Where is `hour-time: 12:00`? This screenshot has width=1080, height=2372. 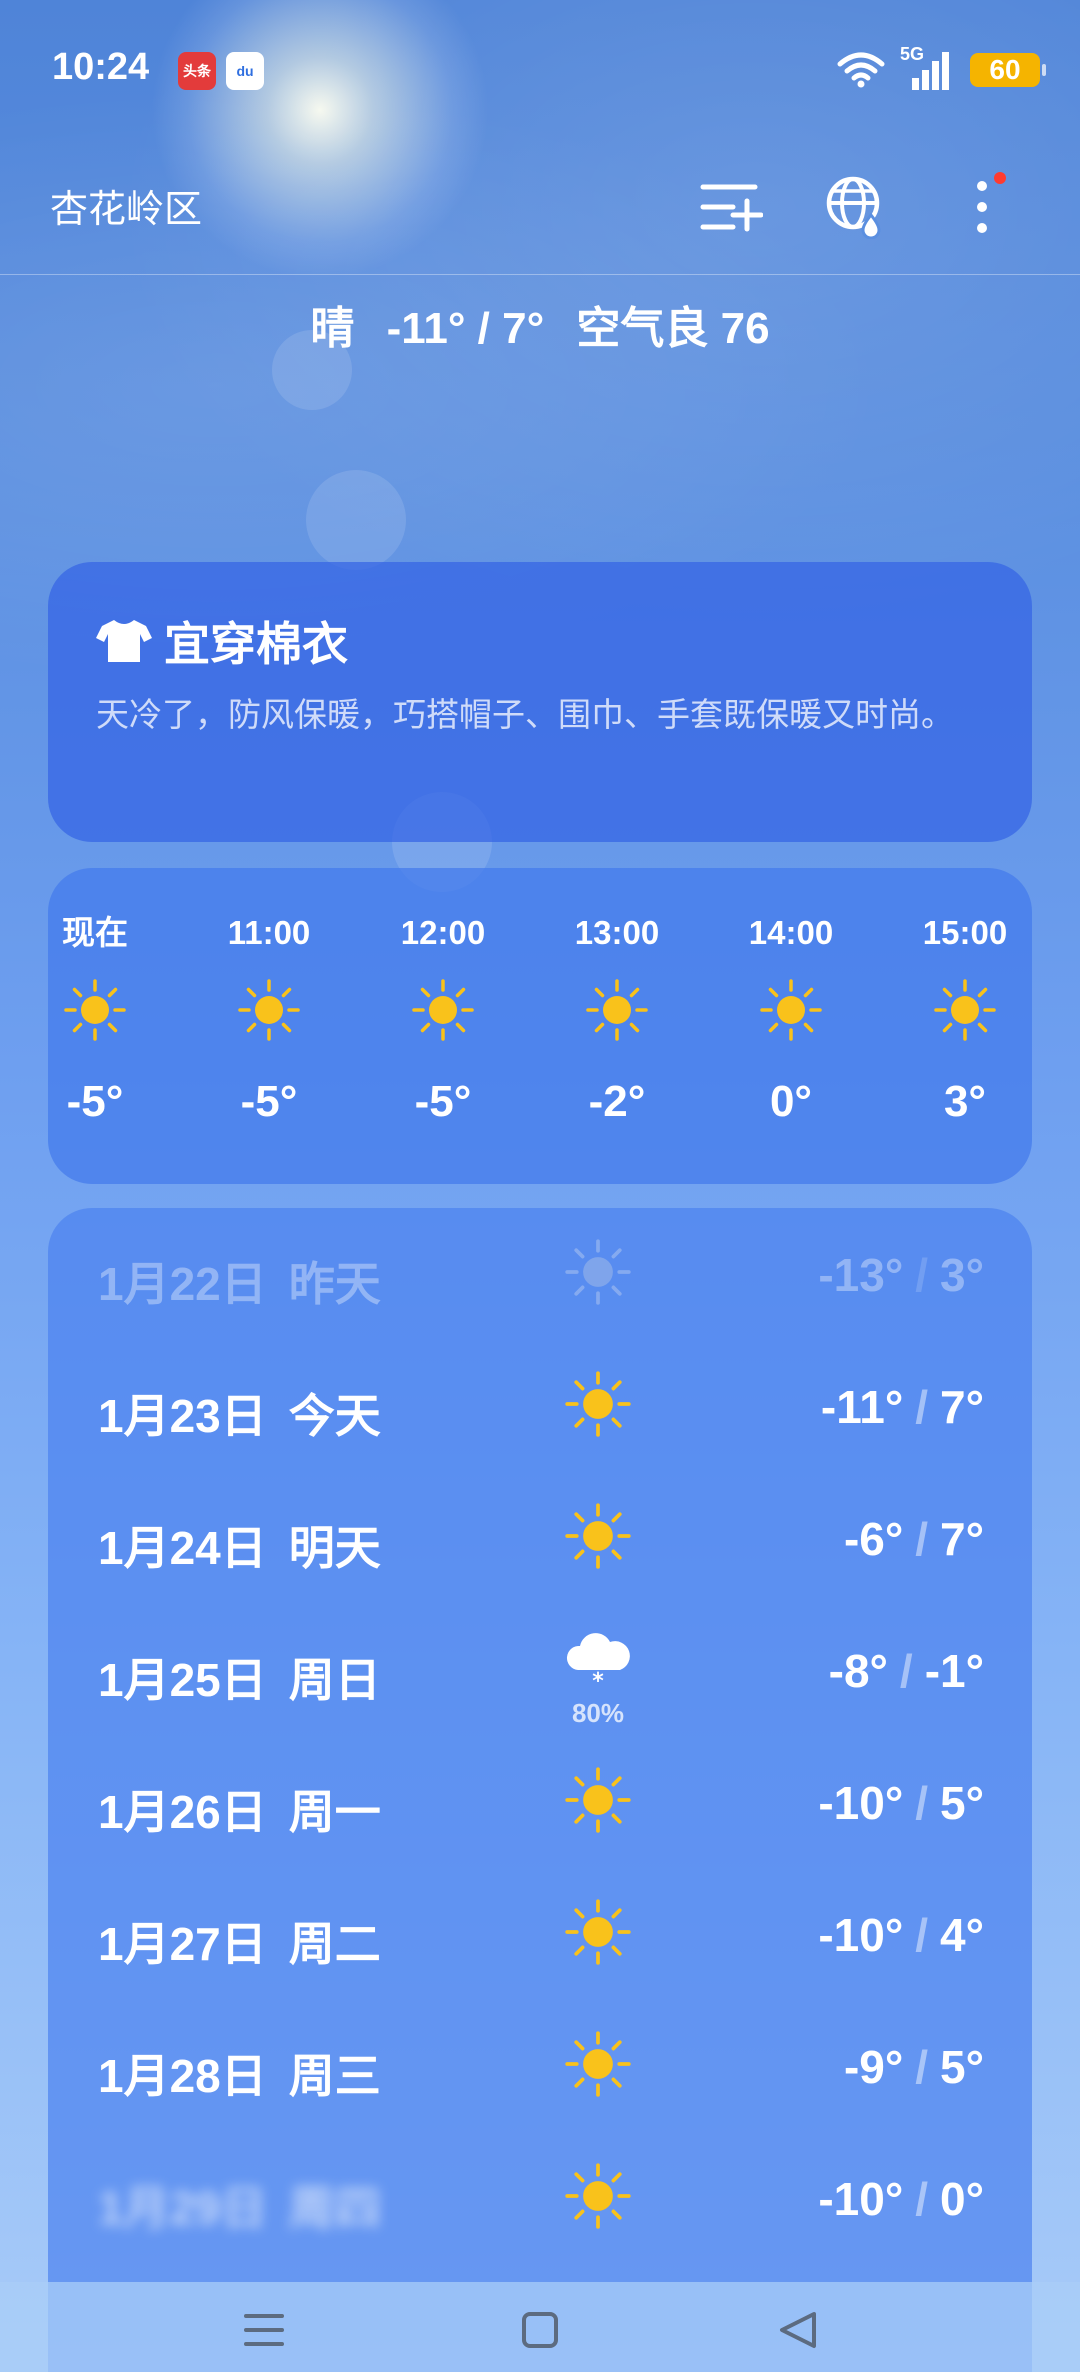
hour-time: 12:00 is located at coordinates (443, 932).